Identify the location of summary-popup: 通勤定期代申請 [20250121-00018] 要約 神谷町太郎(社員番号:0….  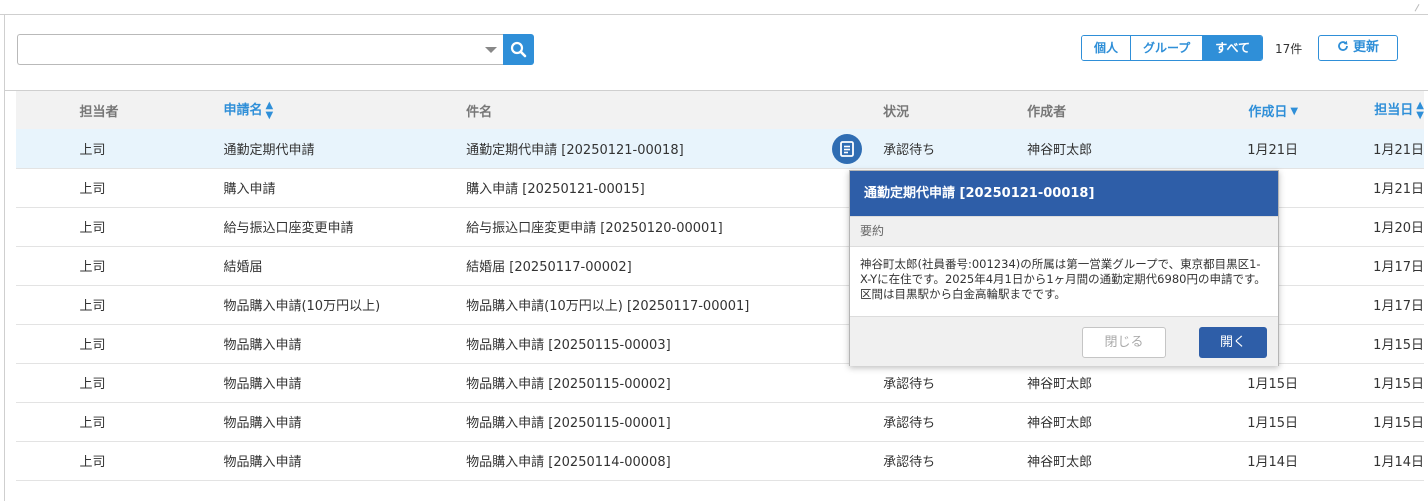
(1064, 268).